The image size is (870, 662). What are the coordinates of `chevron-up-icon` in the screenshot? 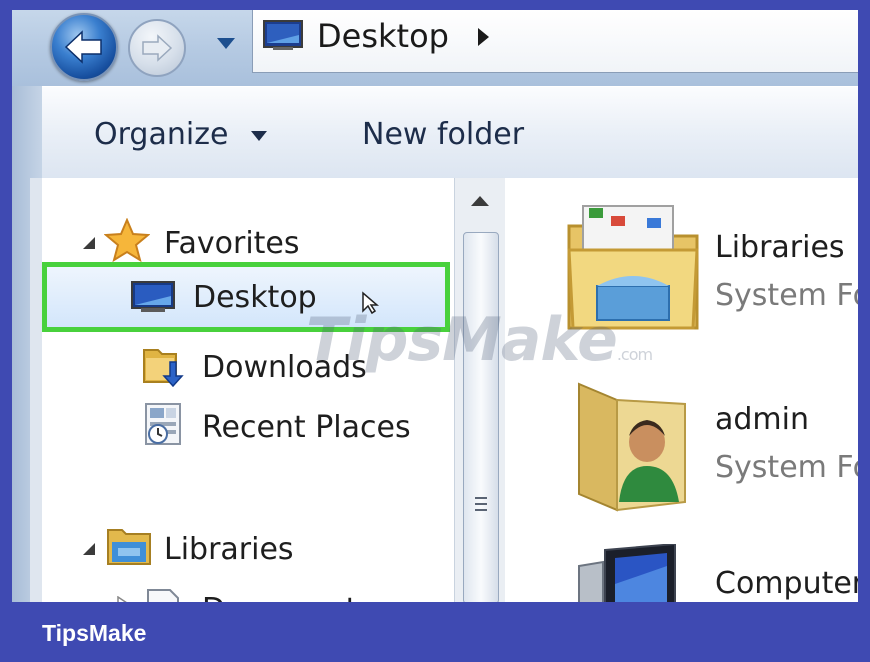 It's located at (480, 201).